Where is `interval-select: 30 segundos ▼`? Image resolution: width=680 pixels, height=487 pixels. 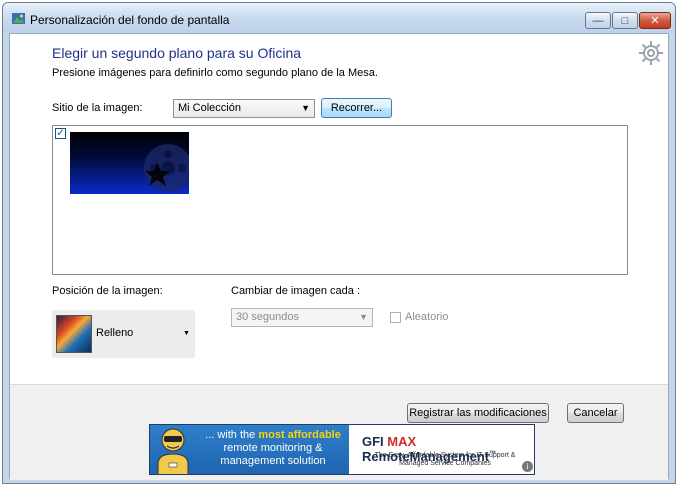 interval-select: 30 segundos ▼ is located at coordinates (302, 317).